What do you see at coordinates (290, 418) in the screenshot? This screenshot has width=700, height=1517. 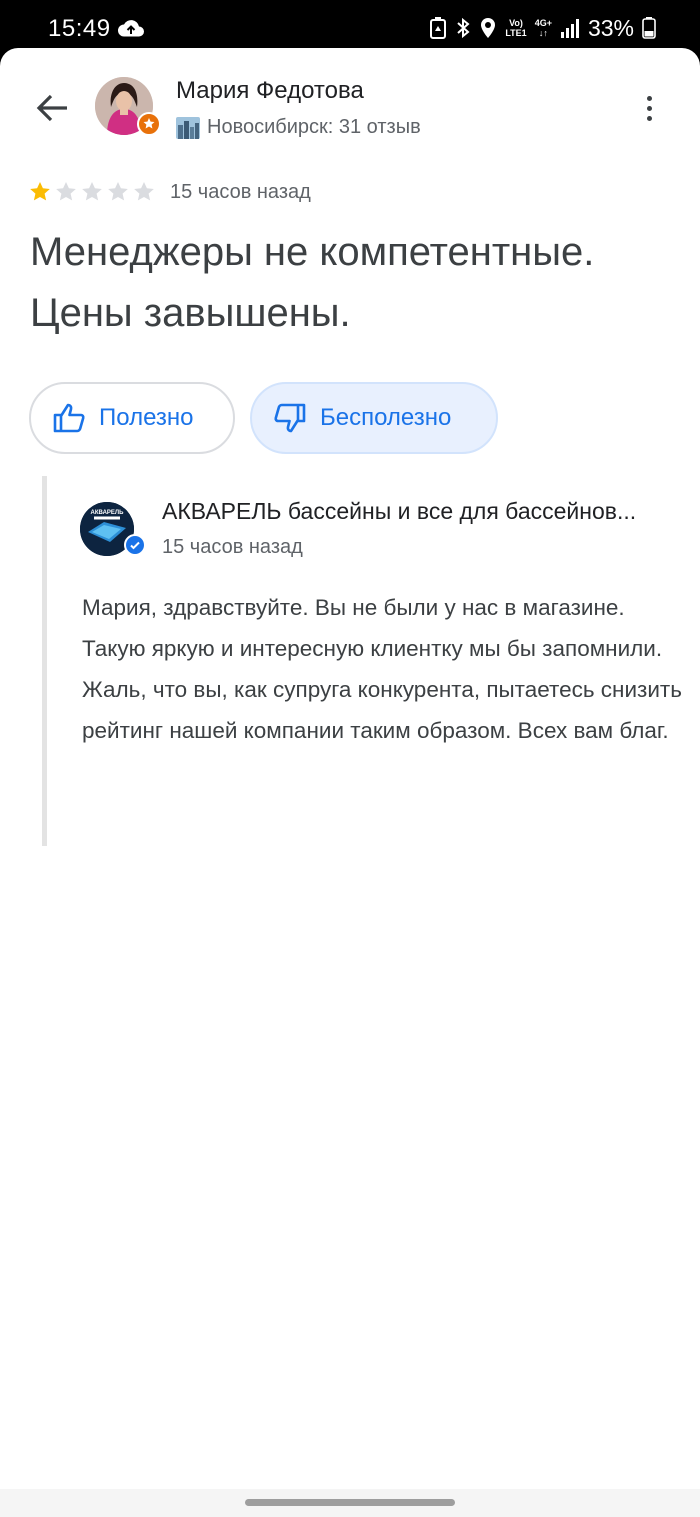 I see `thumb-down-icon` at bounding box center [290, 418].